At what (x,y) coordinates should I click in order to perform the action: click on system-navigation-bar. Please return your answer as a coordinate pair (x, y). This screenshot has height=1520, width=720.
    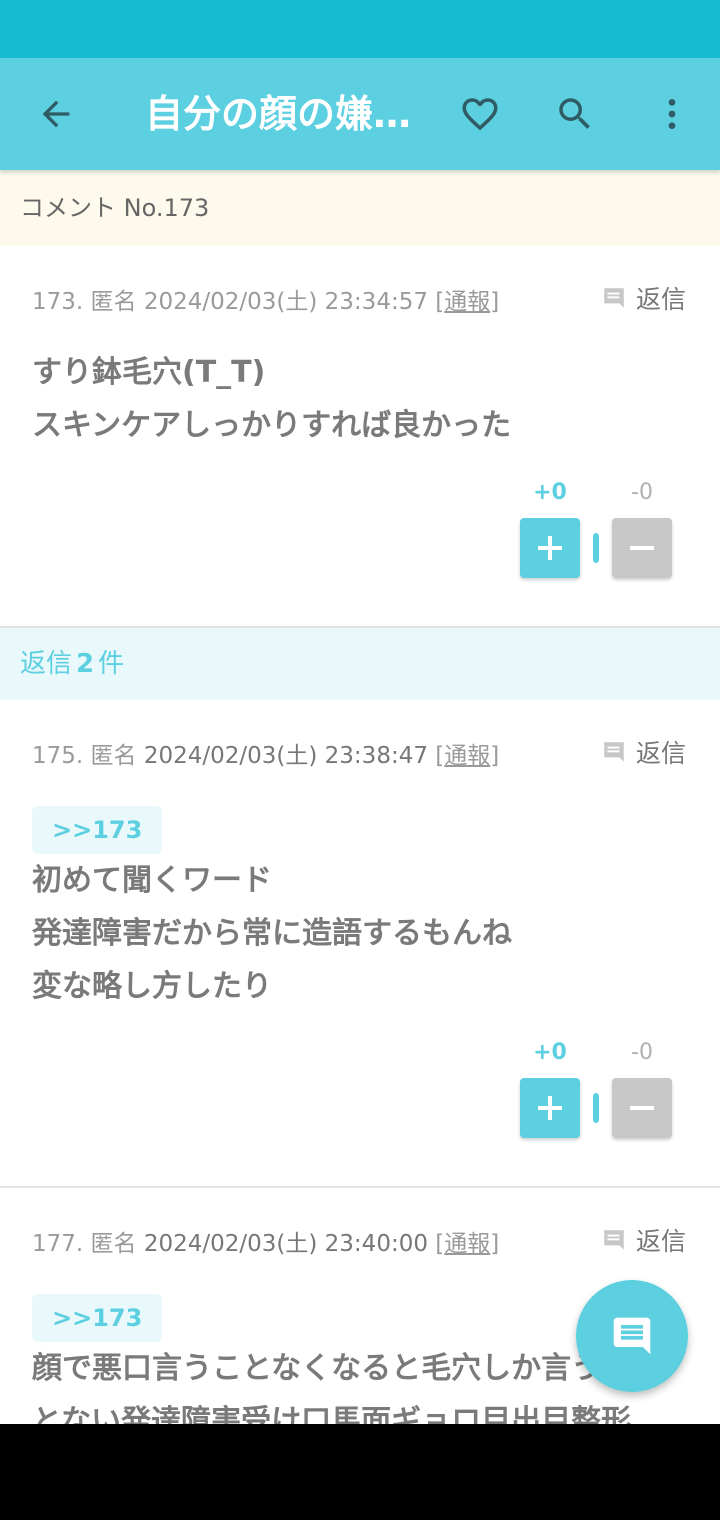
    Looking at the image, I should click on (360, 1472).